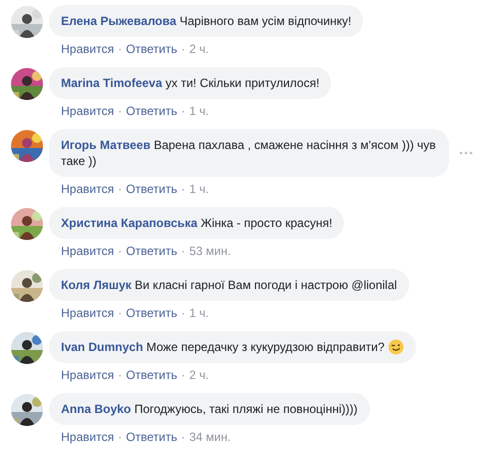  What do you see at coordinates (206, 21) in the screenshot?
I see `comment-text: Елена Рыжевалова Чарівного вам усім відпочинку!` at bounding box center [206, 21].